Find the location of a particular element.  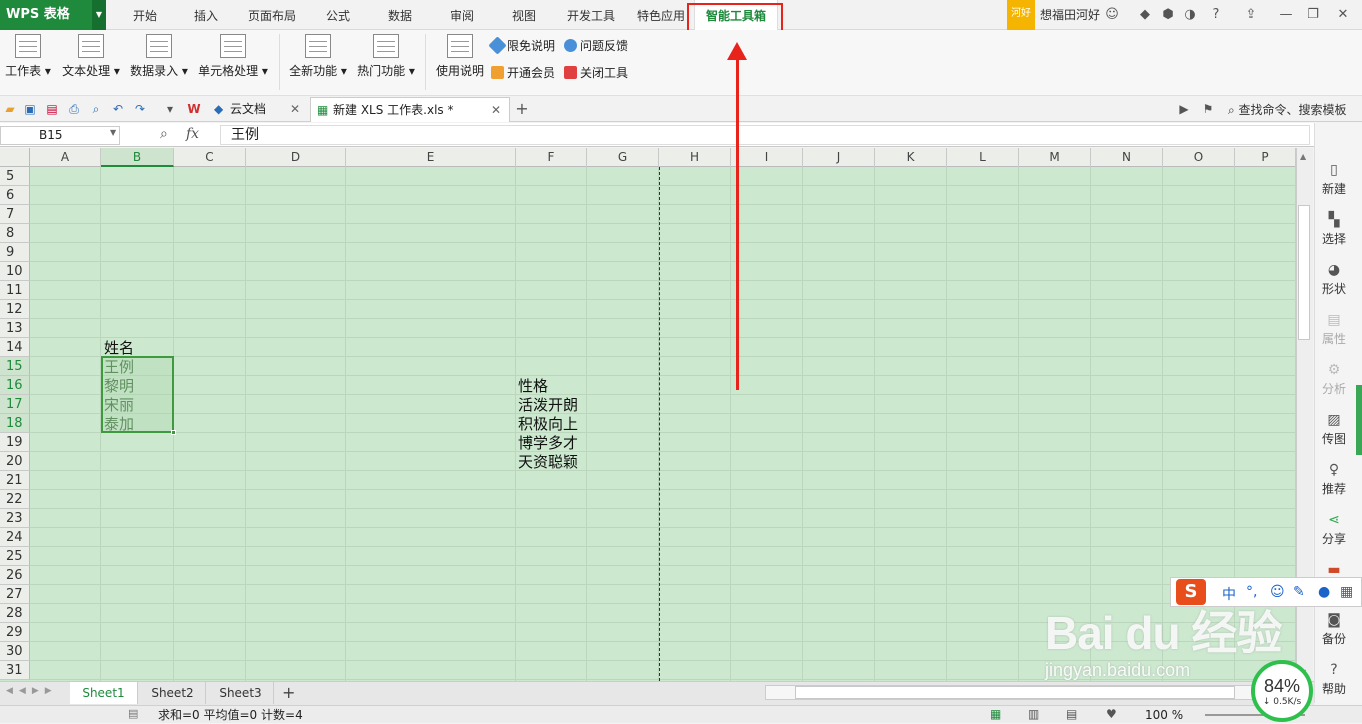

grid-menu-icon: ▦ is located at coordinates (1346, 592).